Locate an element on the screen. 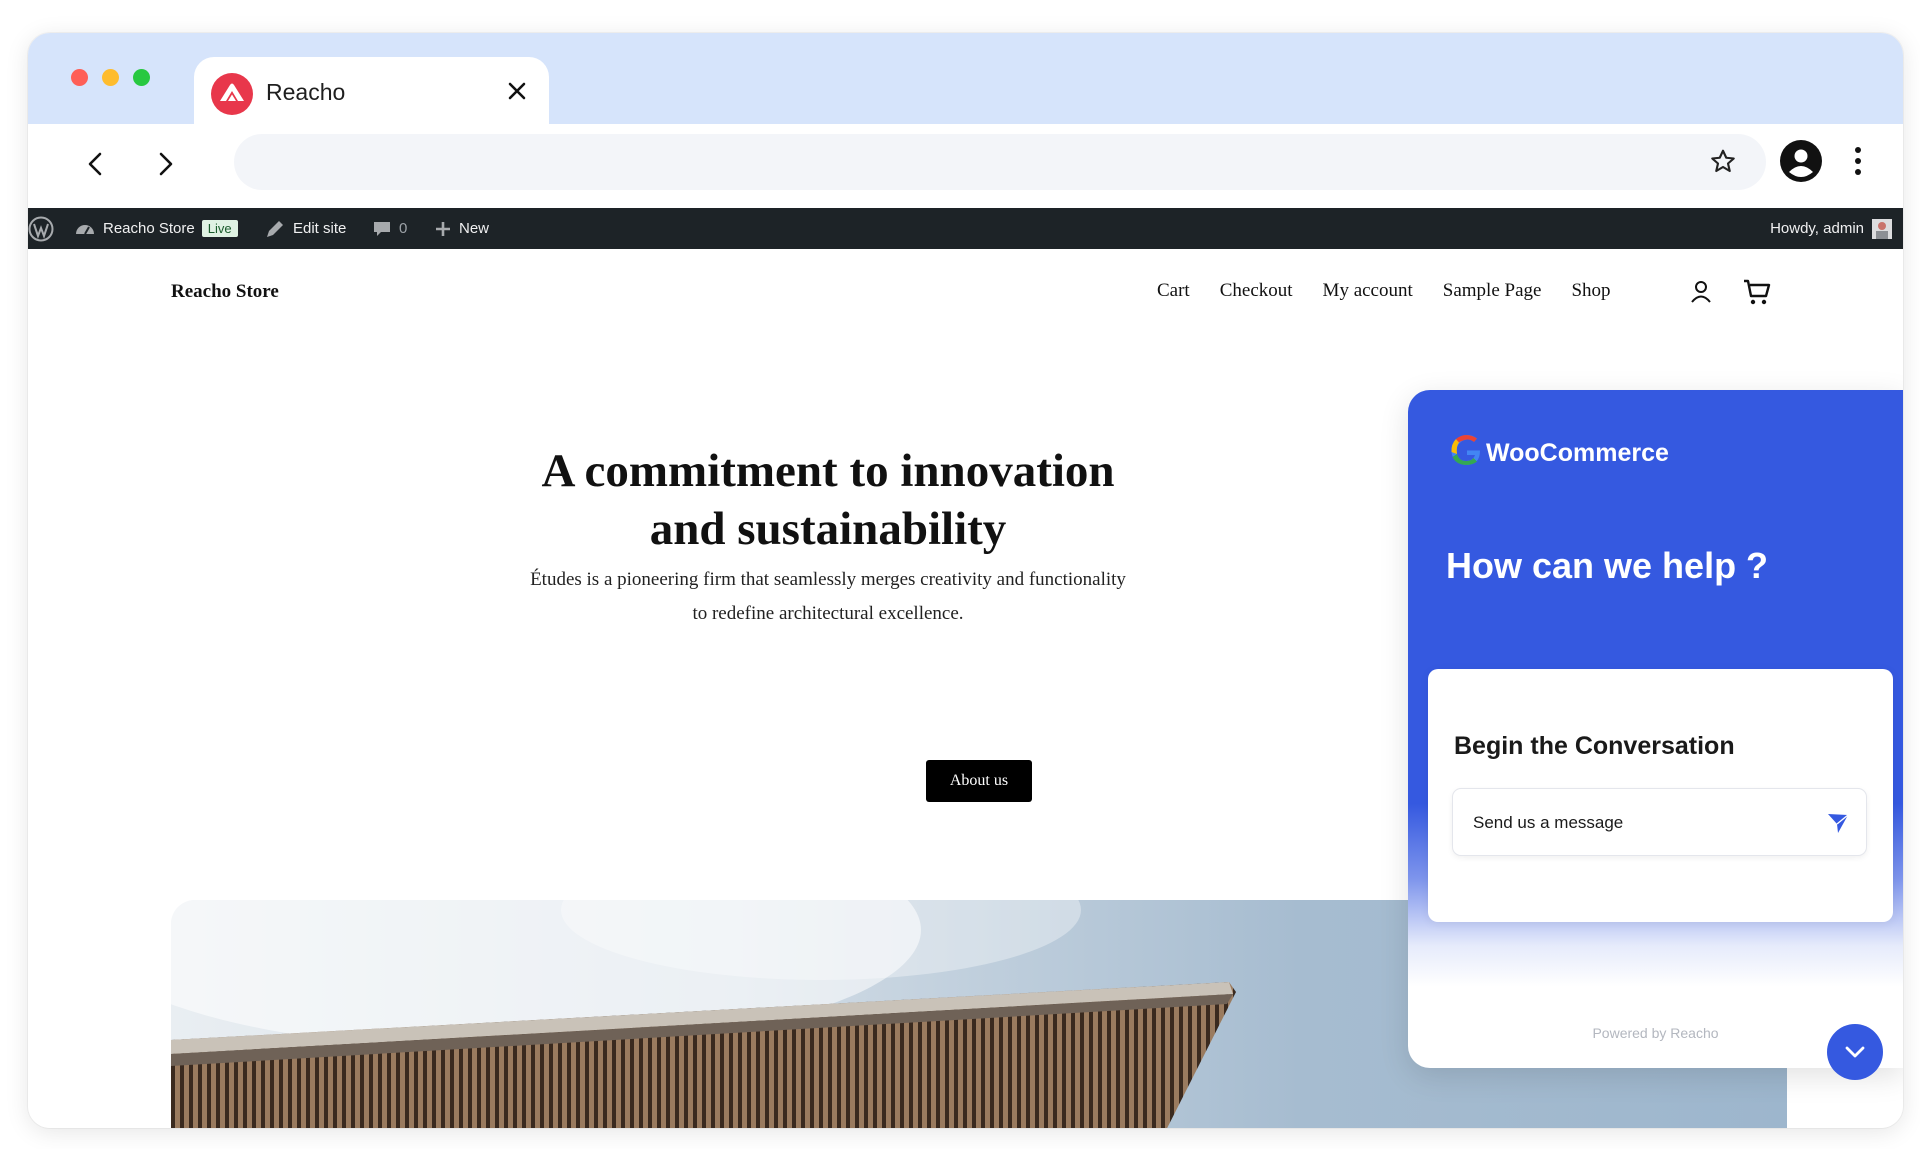 The image size is (1920, 1149). user-icon is located at coordinates (1701, 292).